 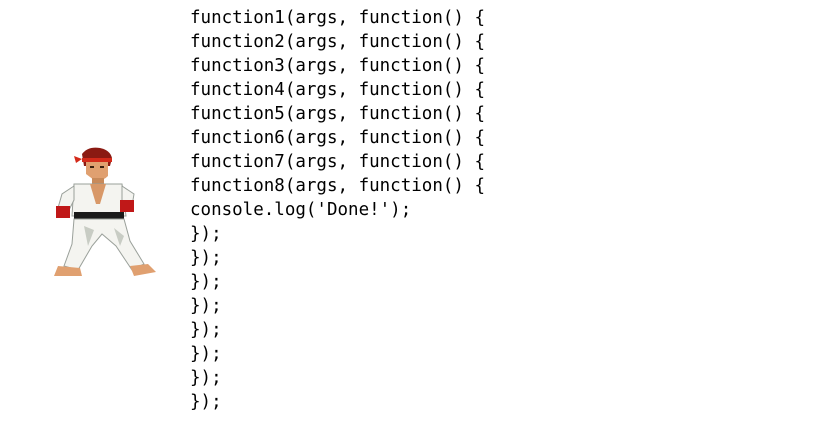 I want to click on code-line: function3(args, function() {, so click(x=338, y=66).